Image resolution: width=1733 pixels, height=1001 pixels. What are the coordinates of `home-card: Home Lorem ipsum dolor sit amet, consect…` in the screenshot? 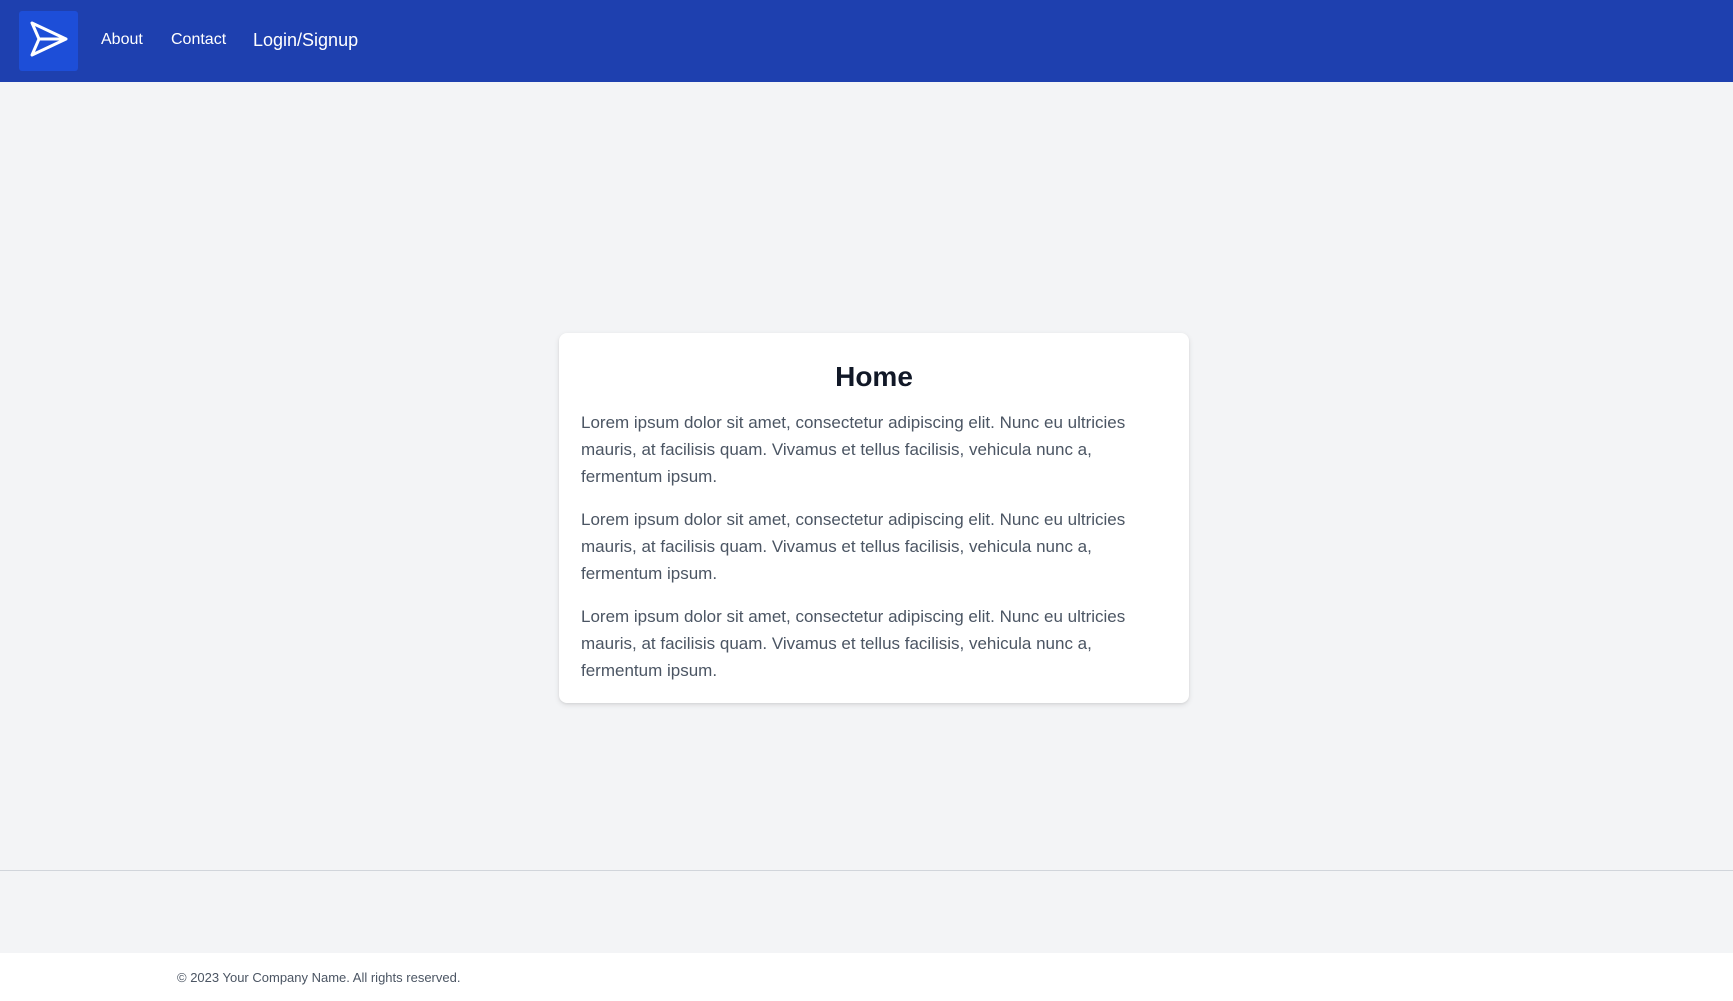 It's located at (874, 518).